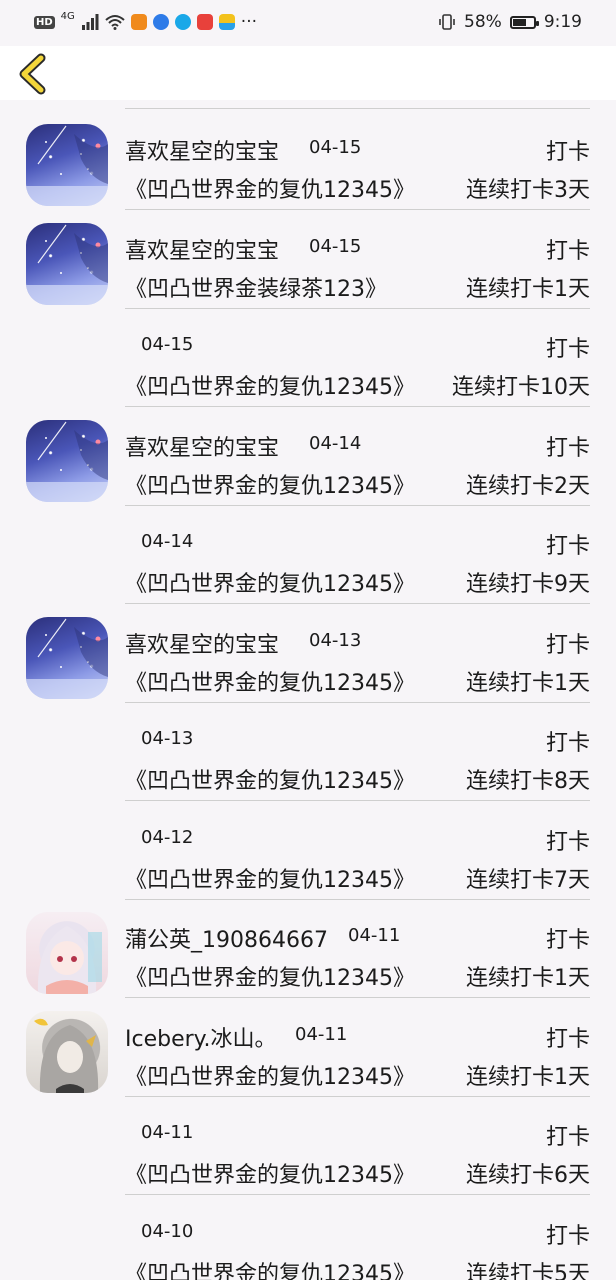  Describe the element at coordinates (308, 752) in the screenshot. I see `checkin-record-row: 04-13 打卡《凹凸世界金的复仇12345》 连续打卡8天` at that location.